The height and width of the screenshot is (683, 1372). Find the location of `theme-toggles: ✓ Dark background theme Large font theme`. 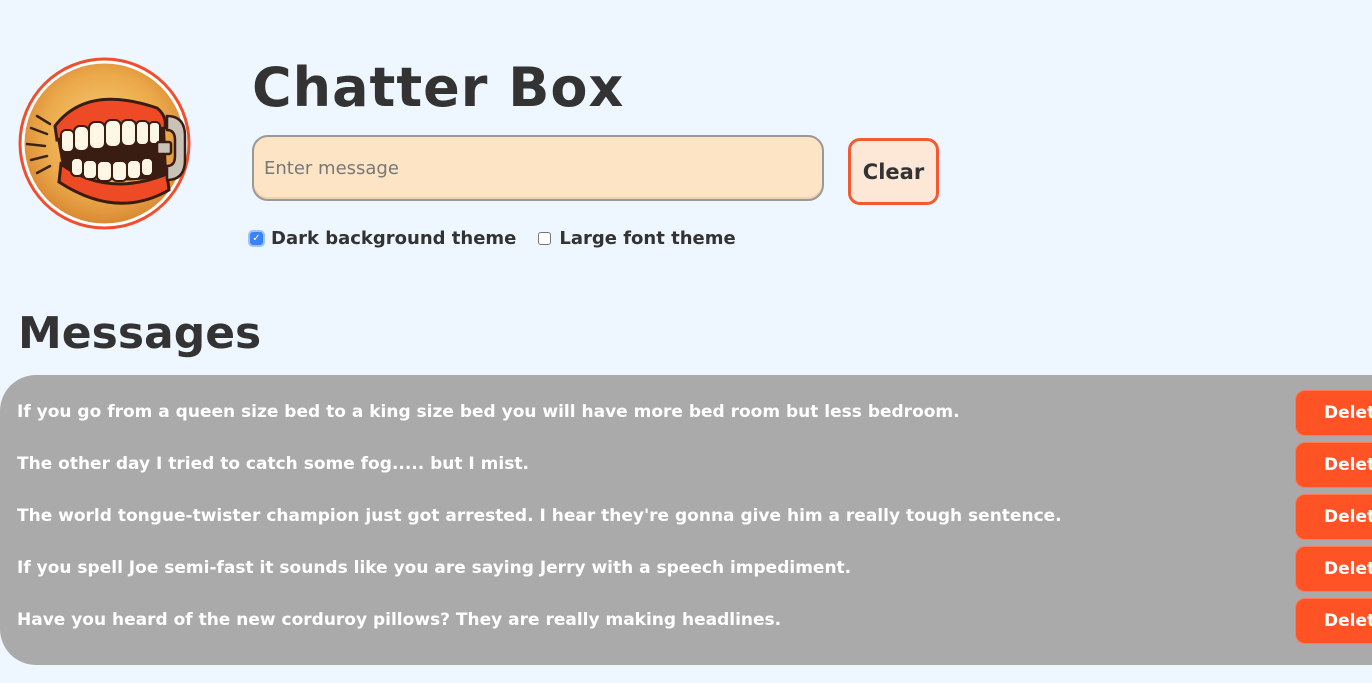

theme-toggles: ✓ Dark background theme Large font theme is located at coordinates (504, 238).